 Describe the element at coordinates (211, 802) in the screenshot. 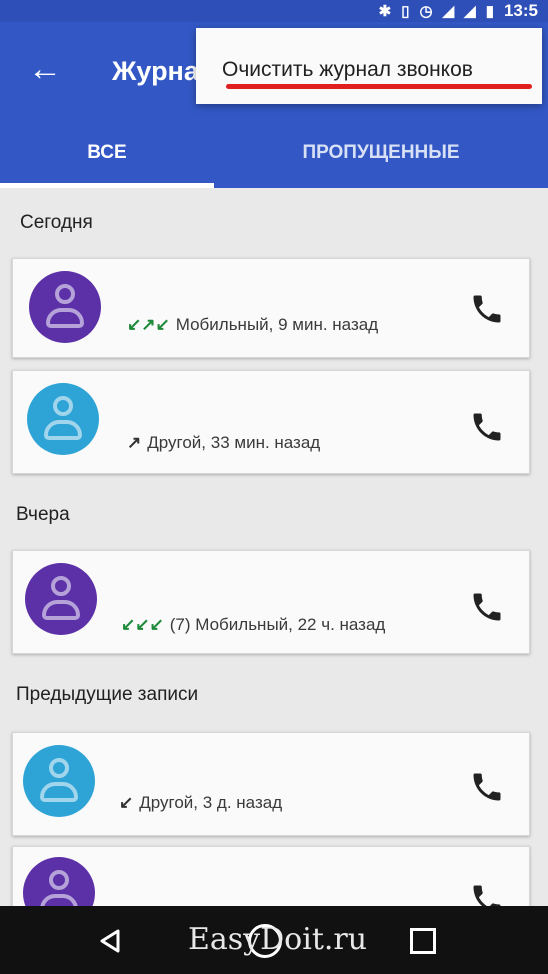

I see `call-detail-text: Другой, 3 д. назад` at that location.